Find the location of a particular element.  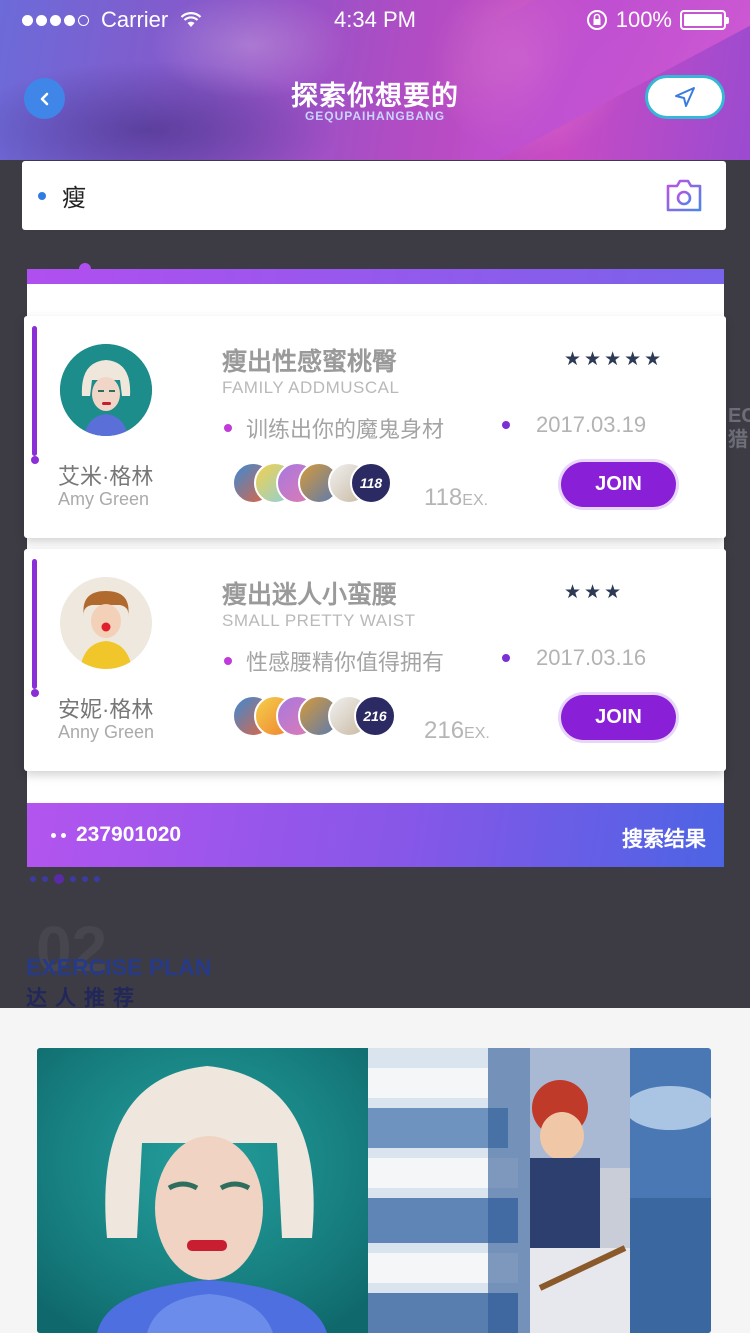

status-bar: Carrier 4:34 PM 100% is located at coordinates (375, 20).